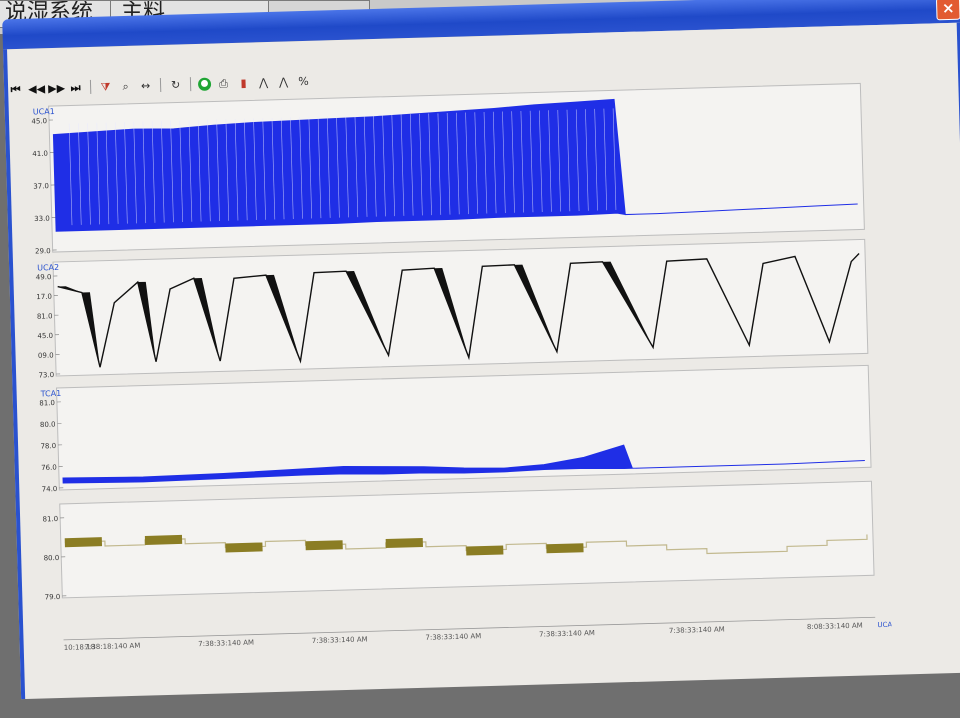 This screenshot has height=718, width=960. I want to click on last-icon: ⏭, so click(75, 87).